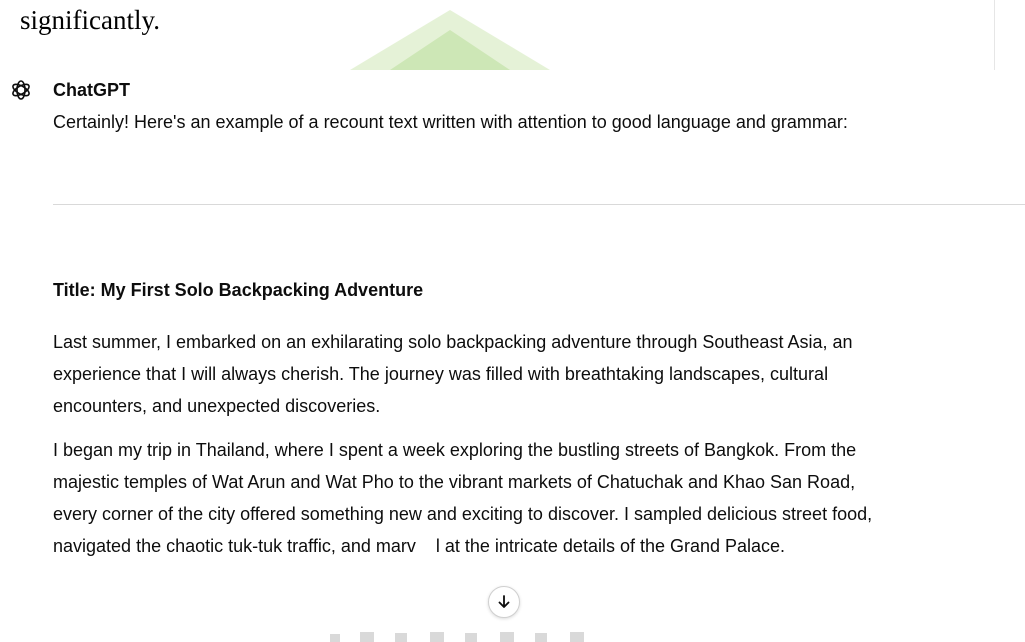 The height and width of the screenshot is (642, 1025). What do you see at coordinates (92, 90) in the screenshot?
I see `message-author: ChatGPT` at bounding box center [92, 90].